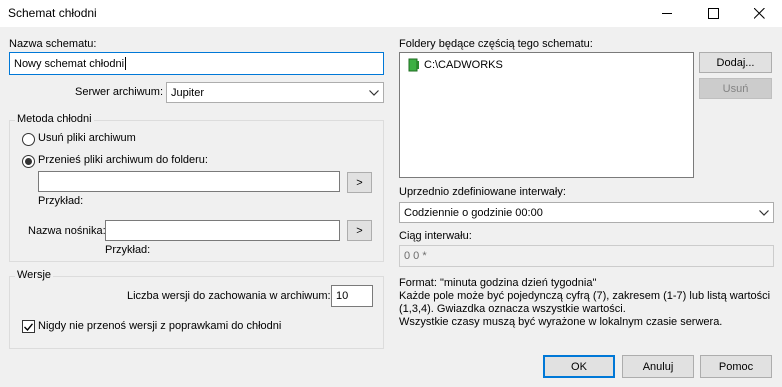 The image size is (782, 387). Describe the element at coordinates (126, 63) in the screenshot. I see `text-cursor` at that location.